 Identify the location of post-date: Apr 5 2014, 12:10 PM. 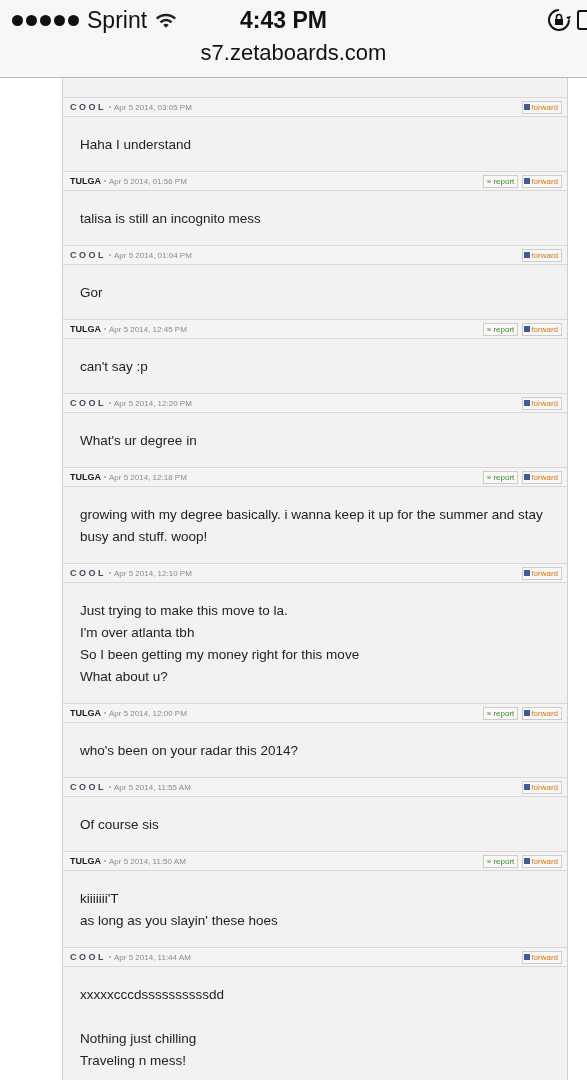
(153, 573).